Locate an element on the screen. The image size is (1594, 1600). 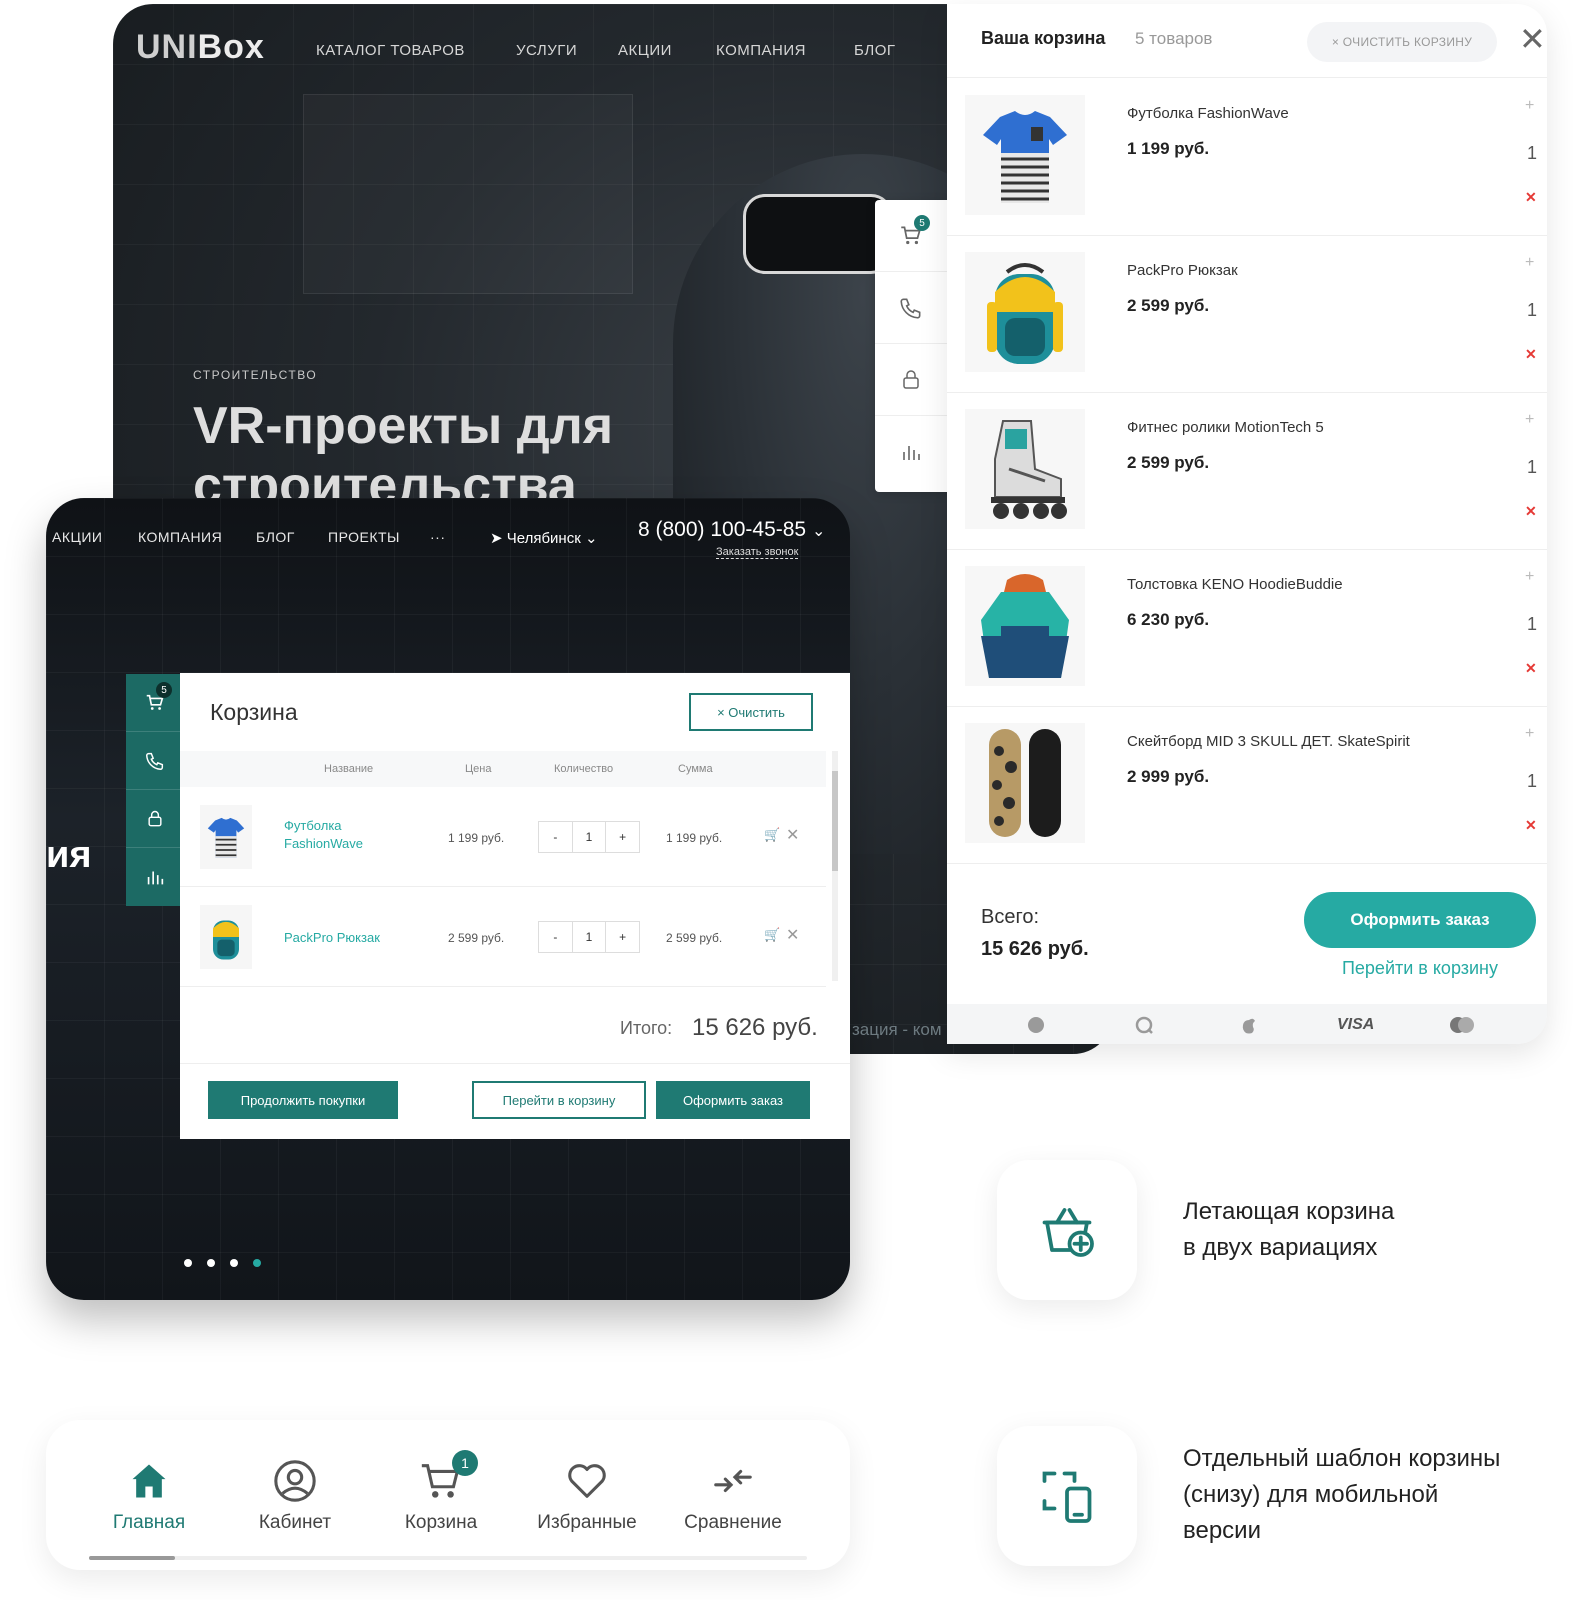
product-name-link: Футболка FashionWave is located at coordinates (344, 835).